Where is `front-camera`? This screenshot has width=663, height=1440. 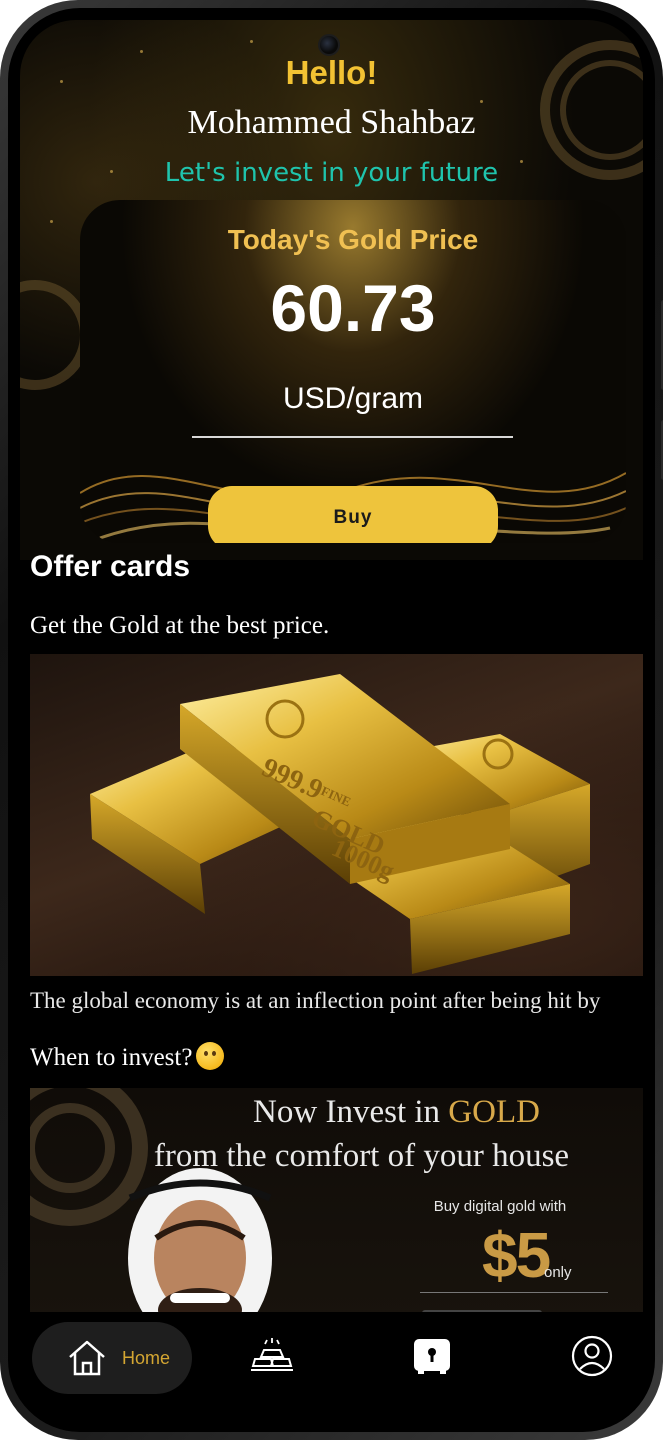
front-camera is located at coordinates (329, 45).